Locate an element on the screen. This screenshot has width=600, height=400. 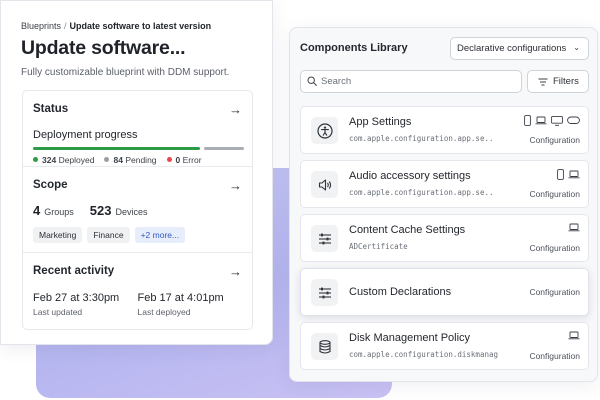
breadcrumb-root-link: Blueprints is located at coordinates (41, 26).